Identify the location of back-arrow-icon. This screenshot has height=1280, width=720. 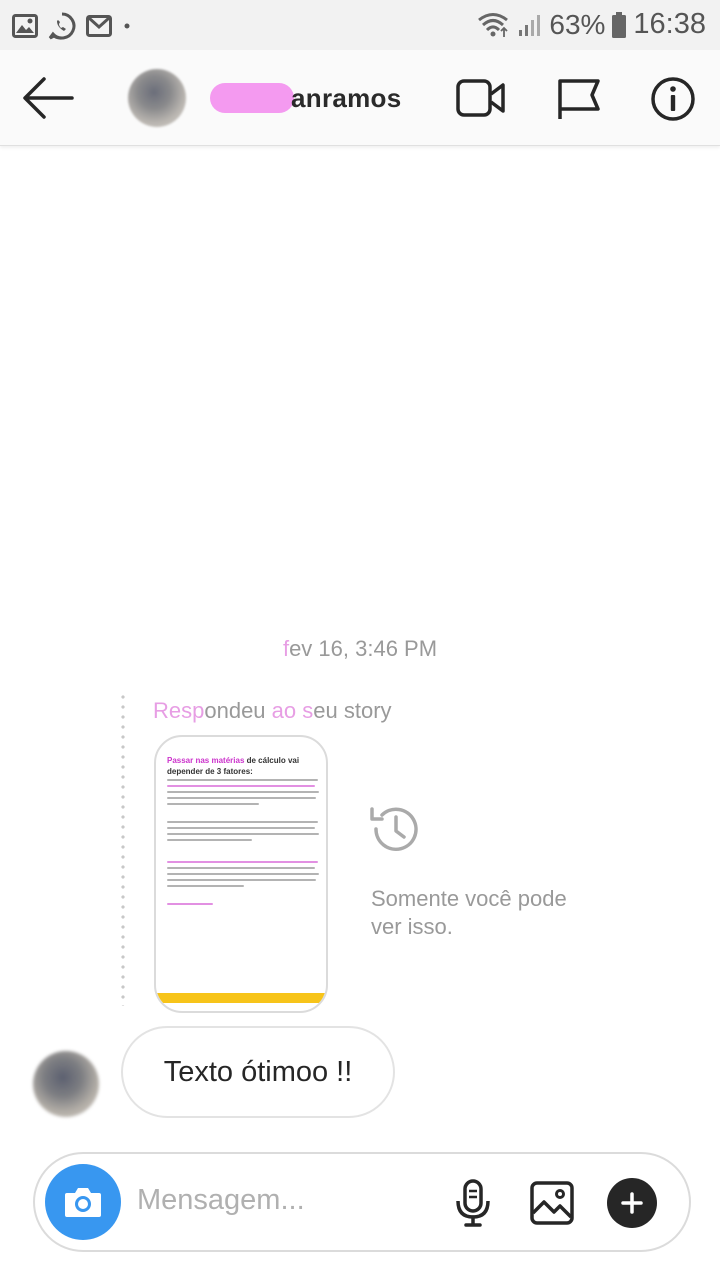
(48, 98).